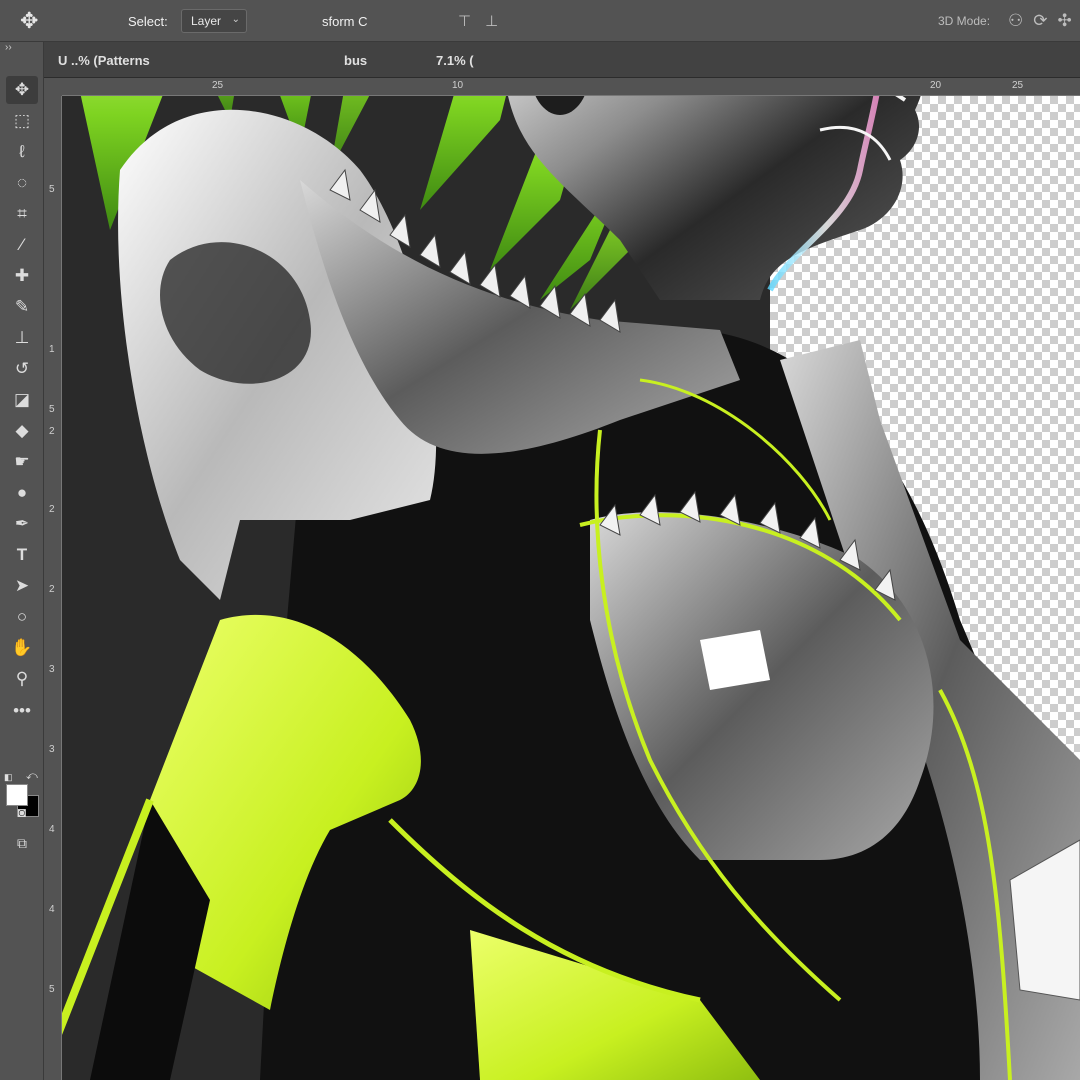  I want to click on collapse-toolbar-icon: ››, so click(8, 47).